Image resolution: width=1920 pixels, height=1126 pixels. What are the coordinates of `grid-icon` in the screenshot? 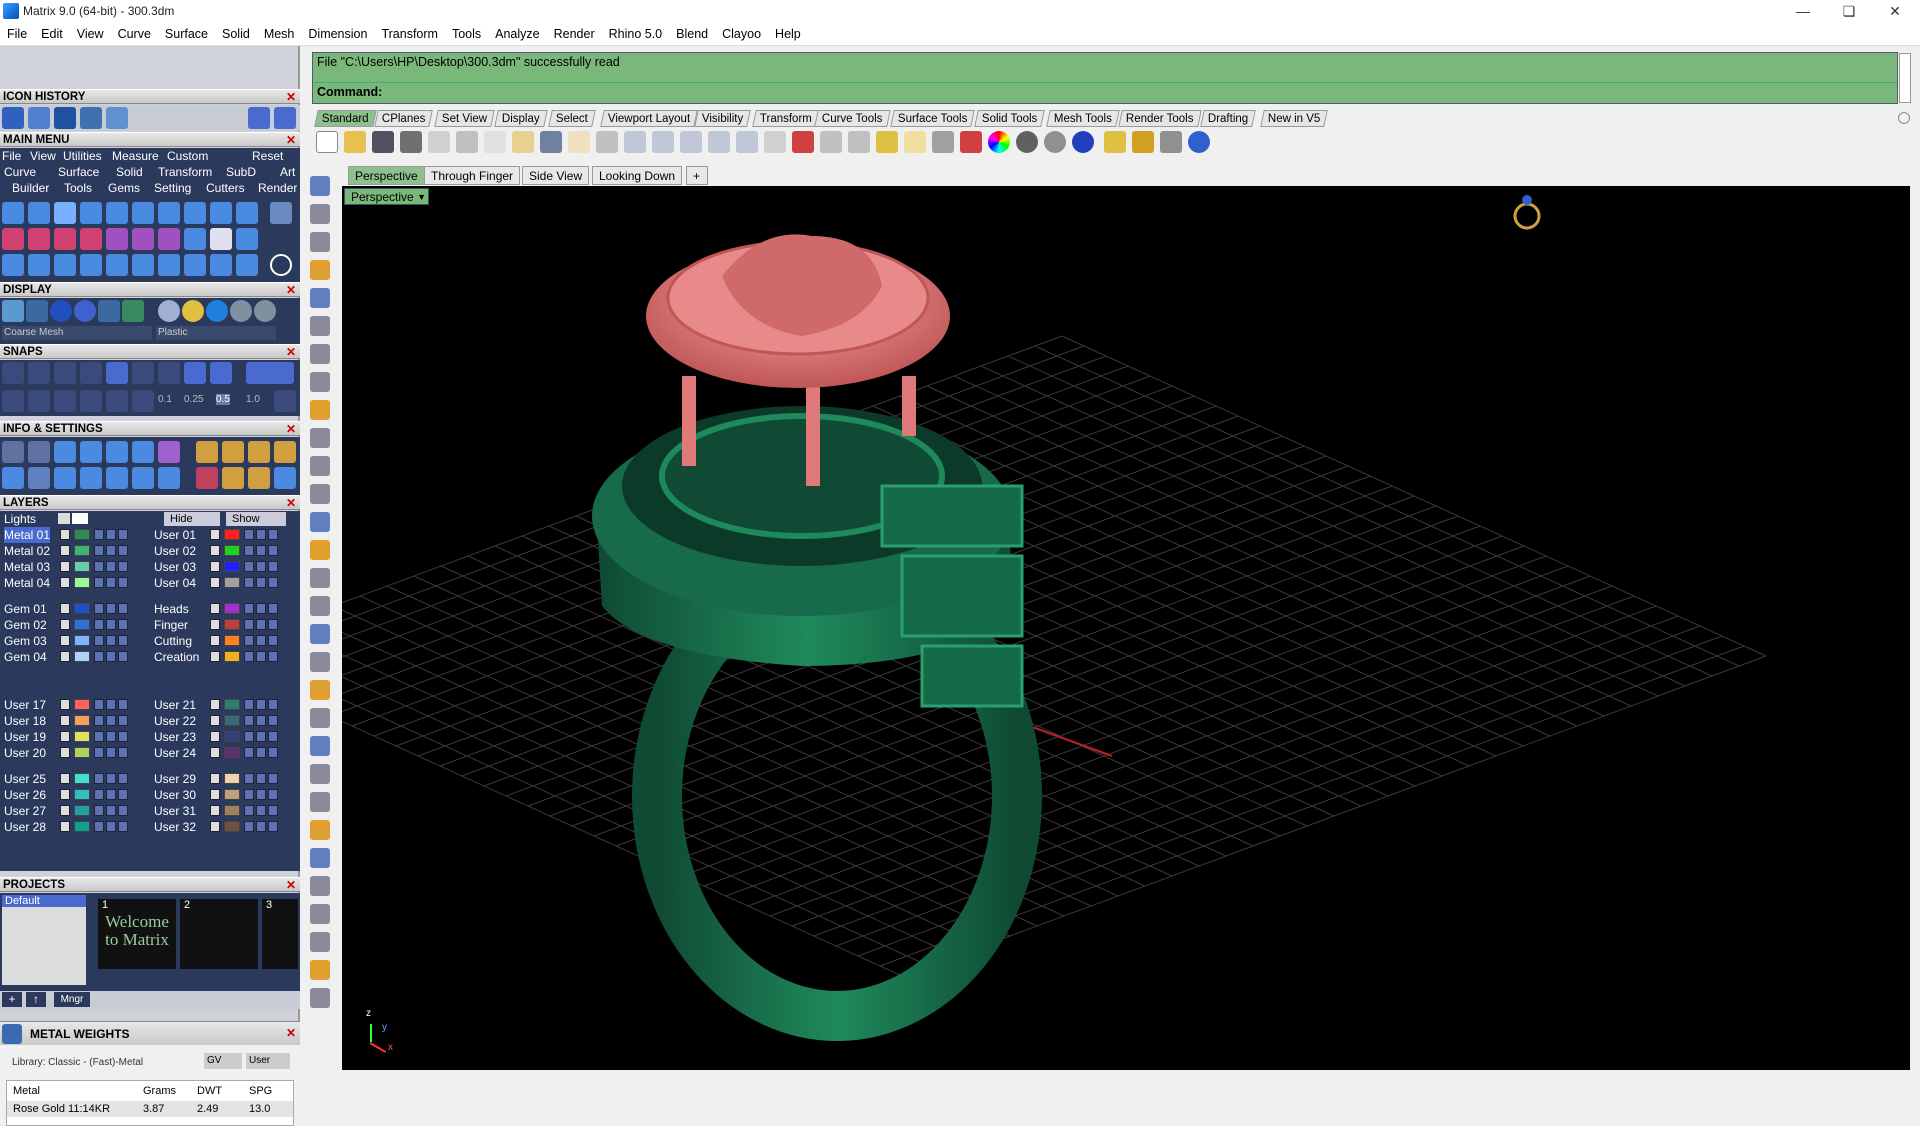 It's located at (320, 998).